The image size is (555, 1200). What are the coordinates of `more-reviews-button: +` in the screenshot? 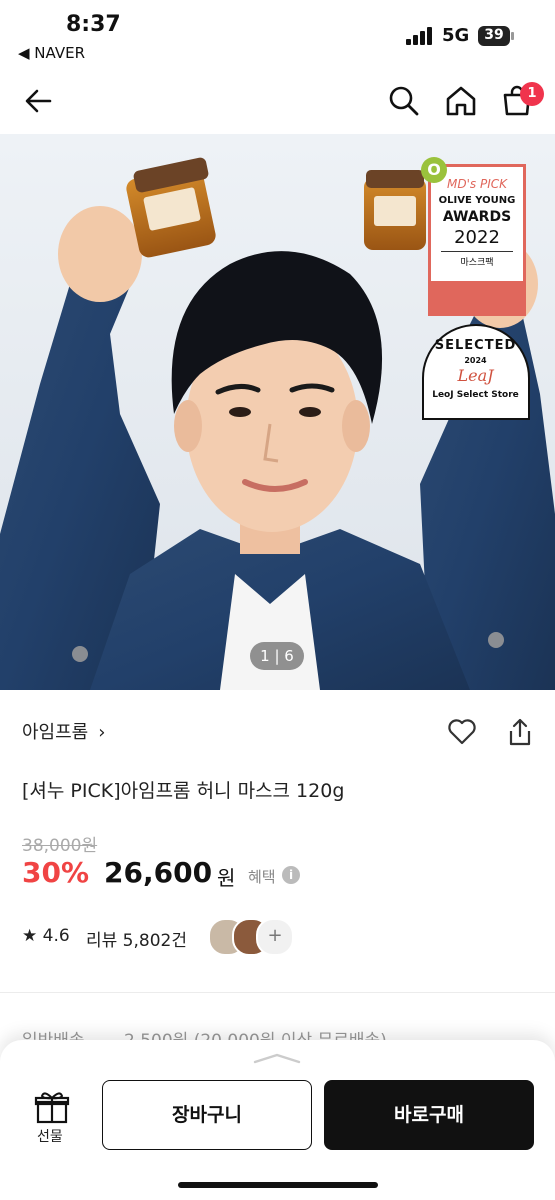 It's located at (275, 937).